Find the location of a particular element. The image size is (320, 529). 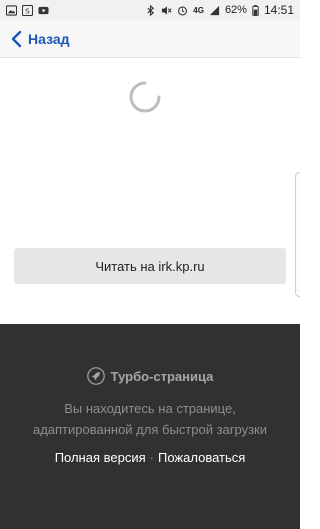

turbo-label: Турбо-страница is located at coordinates (162, 376).